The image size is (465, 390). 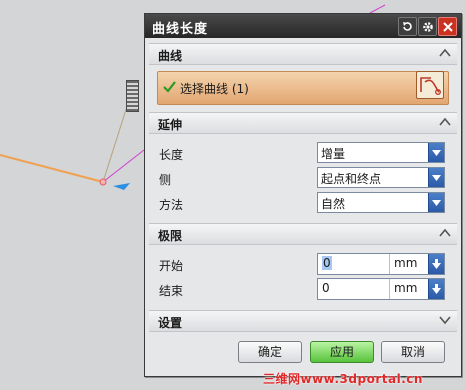 What do you see at coordinates (381, 152) in the screenshot?
I see `length-select: 增量` at bounding box center [381, 152].